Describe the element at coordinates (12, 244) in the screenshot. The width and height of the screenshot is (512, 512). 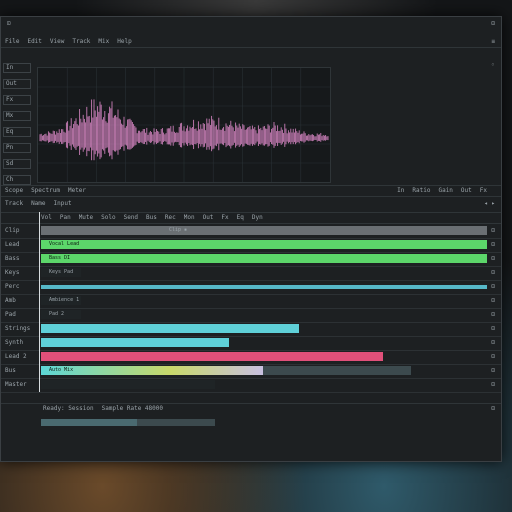
I see `track-name: Lead` at that location.